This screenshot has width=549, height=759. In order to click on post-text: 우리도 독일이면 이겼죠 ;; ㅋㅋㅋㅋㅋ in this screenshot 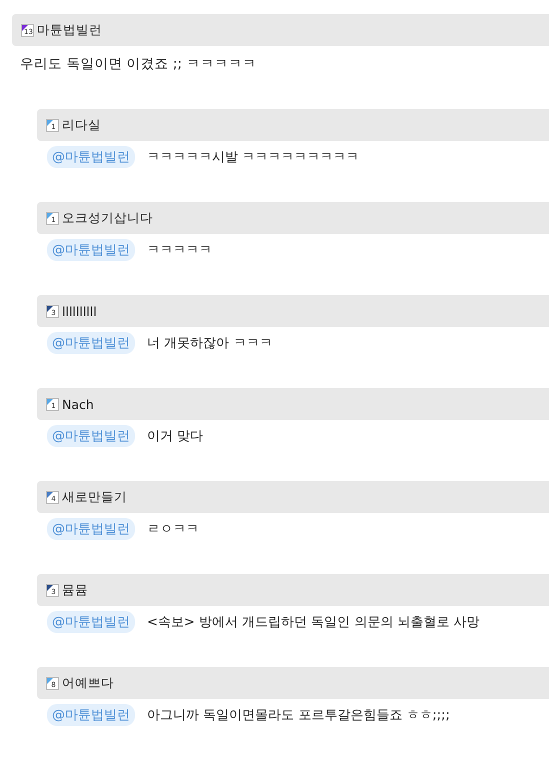, I will do `click(138, 64)`.